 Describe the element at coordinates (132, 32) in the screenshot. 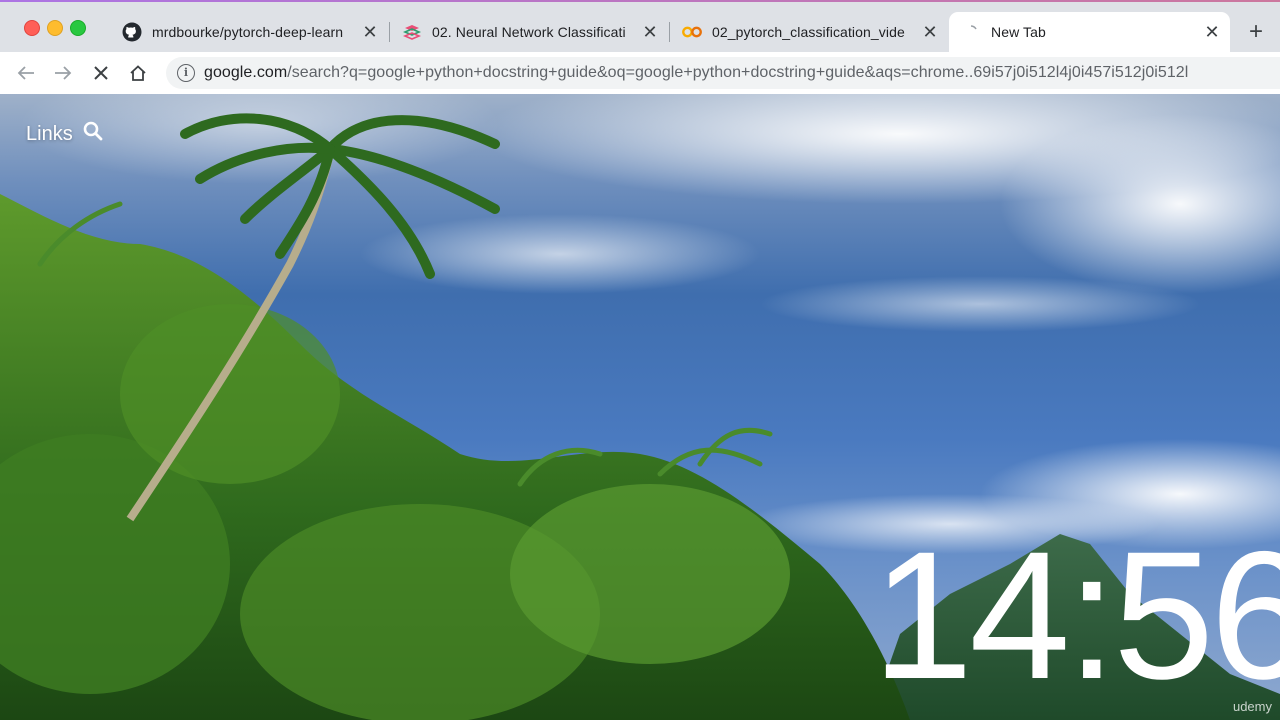

I see `github-icon` at that location.